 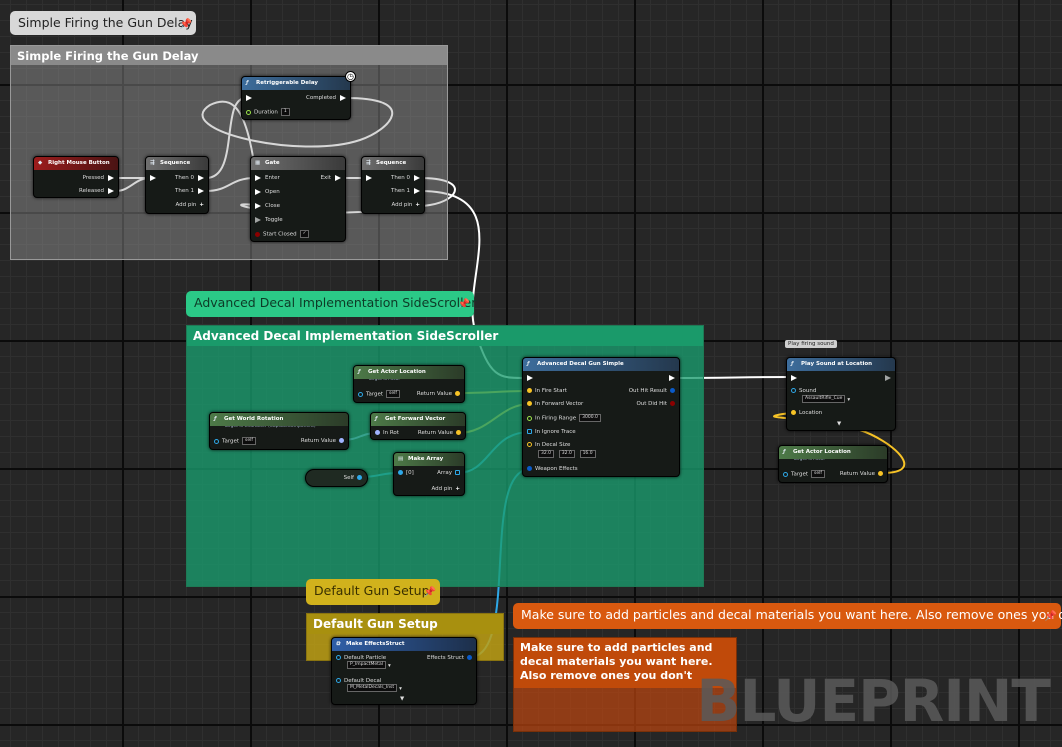 I want to click on bool-pin-icon, so click(x=257, y=234).